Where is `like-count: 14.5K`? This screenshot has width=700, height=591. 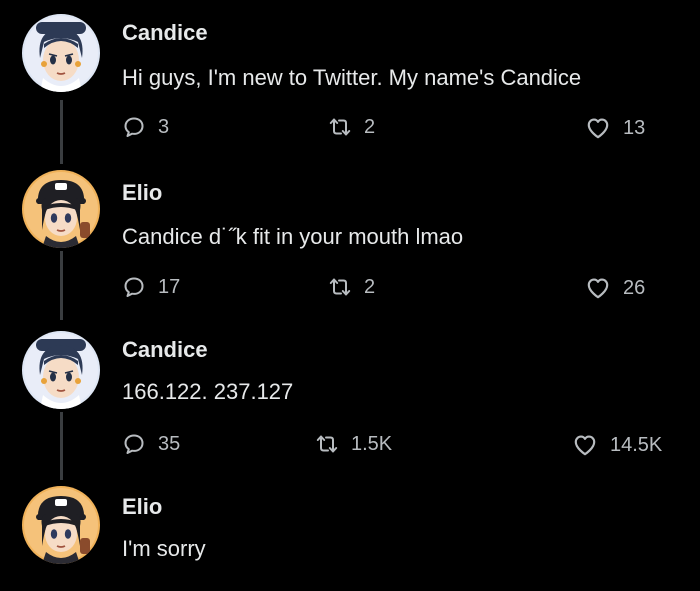 like-count: 14.5K is located at coordinates (636, 445).